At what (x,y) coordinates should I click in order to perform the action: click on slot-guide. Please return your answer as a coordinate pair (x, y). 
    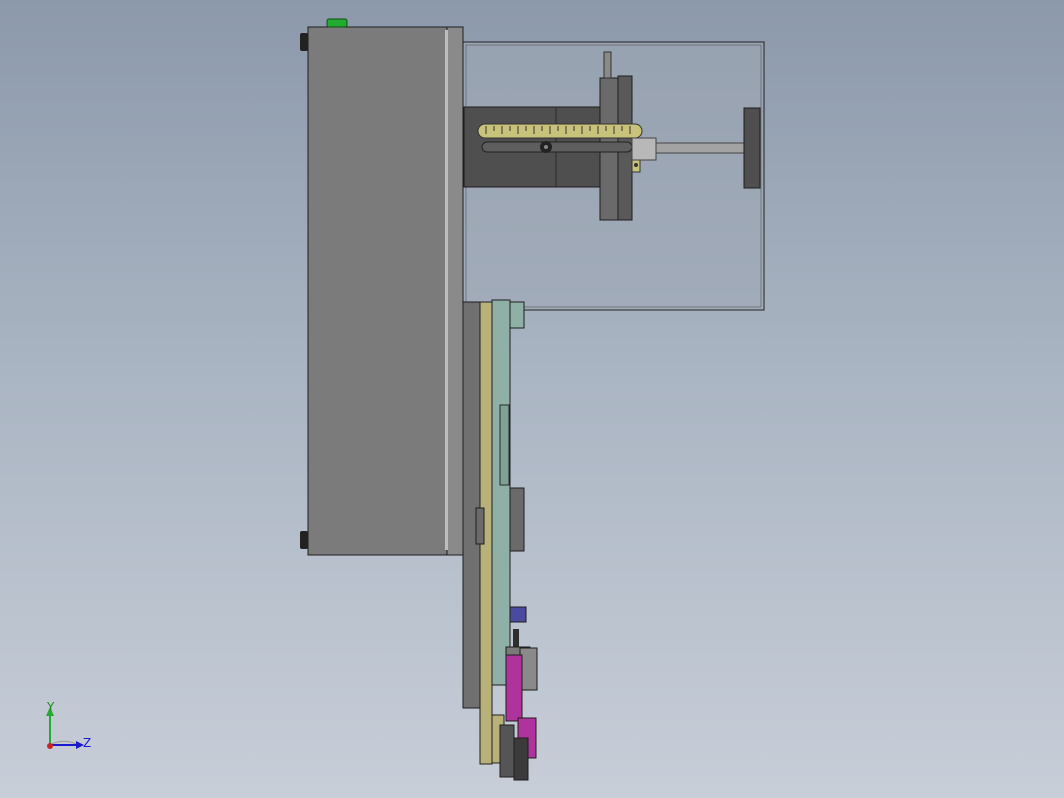
    Looking at the image, I should click on (557, 147).